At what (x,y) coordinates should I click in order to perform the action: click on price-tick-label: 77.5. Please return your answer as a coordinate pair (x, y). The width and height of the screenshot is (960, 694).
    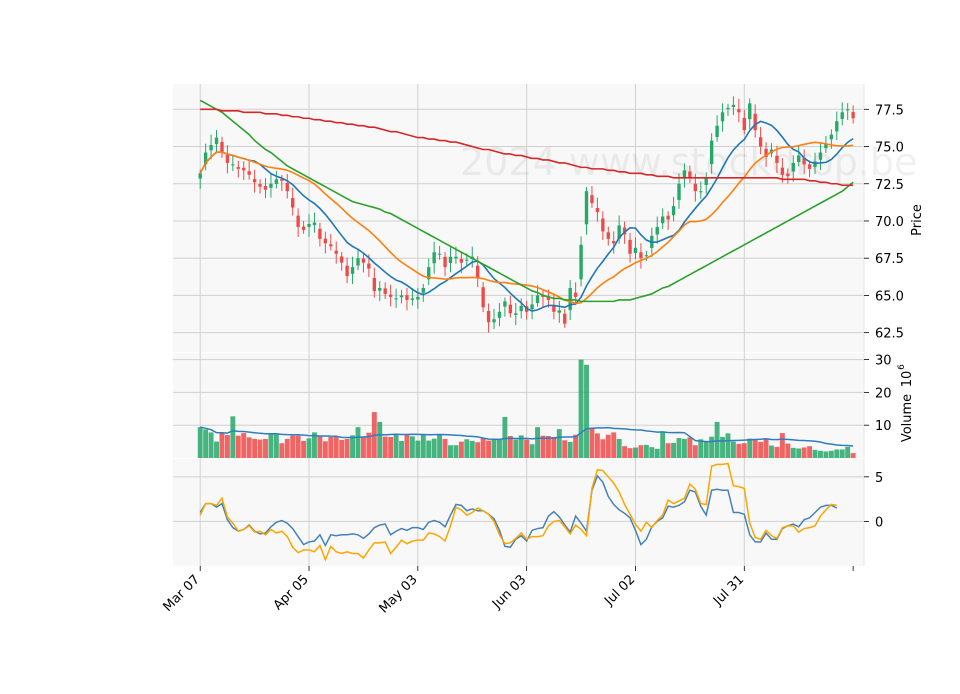
    Looking at the image, I should click on (889, 110).